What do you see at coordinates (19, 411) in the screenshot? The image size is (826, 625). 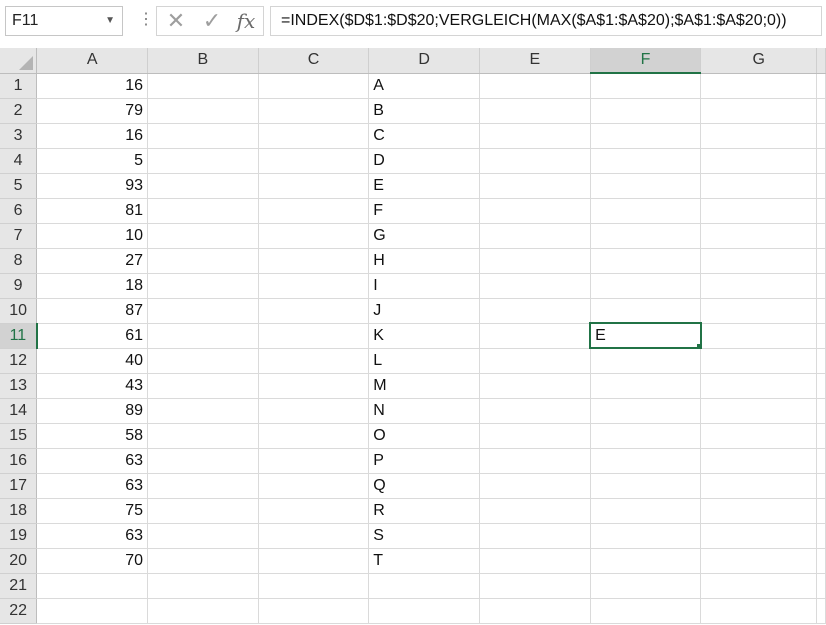 I see `row-header: 14` at bounding box center [19, 411].